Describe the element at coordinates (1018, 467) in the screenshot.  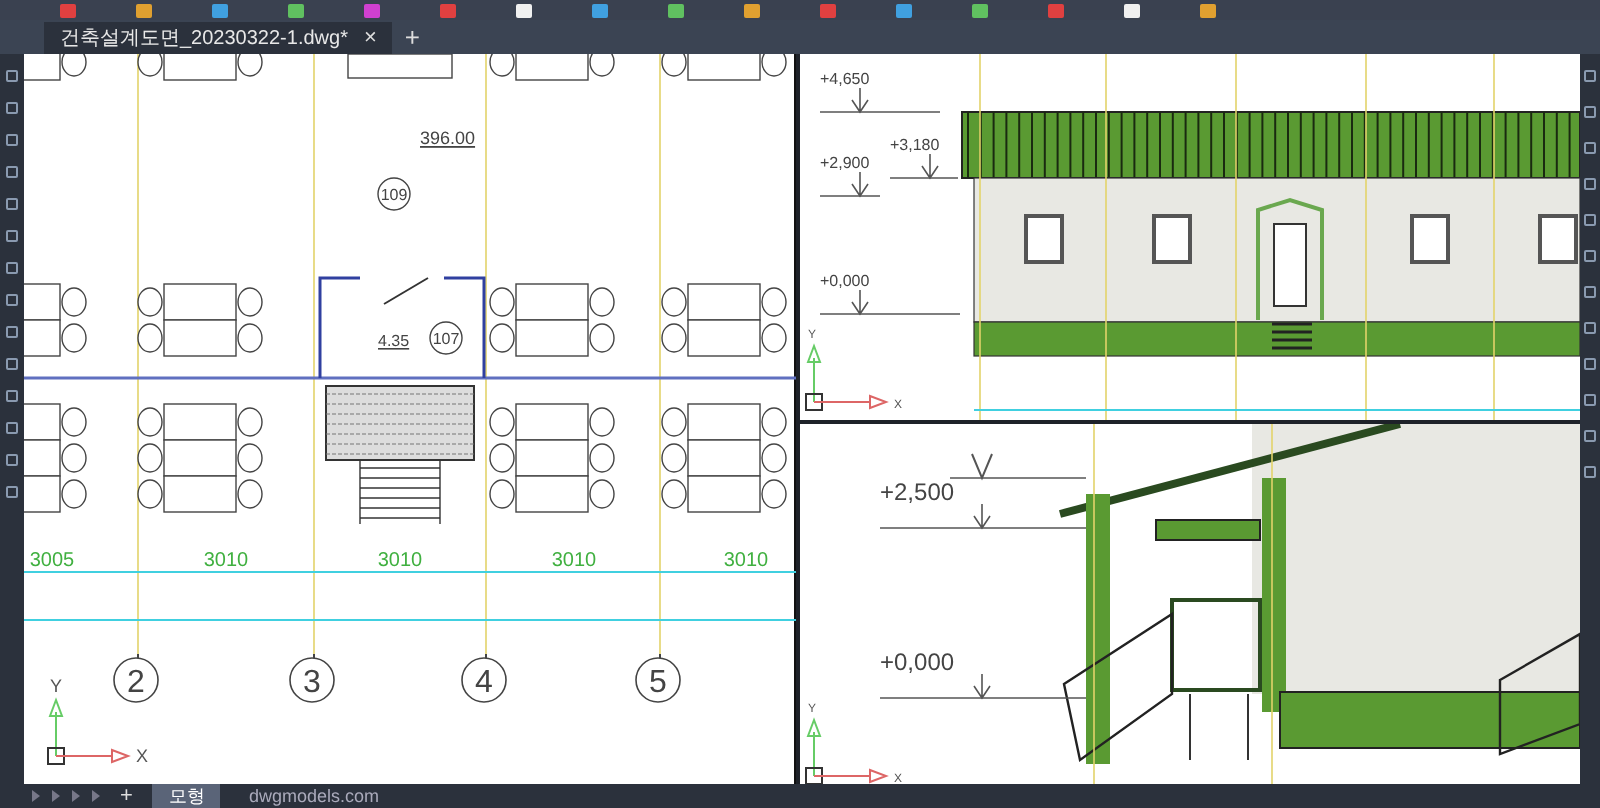
I see `dimension-marker-icon` at that location.